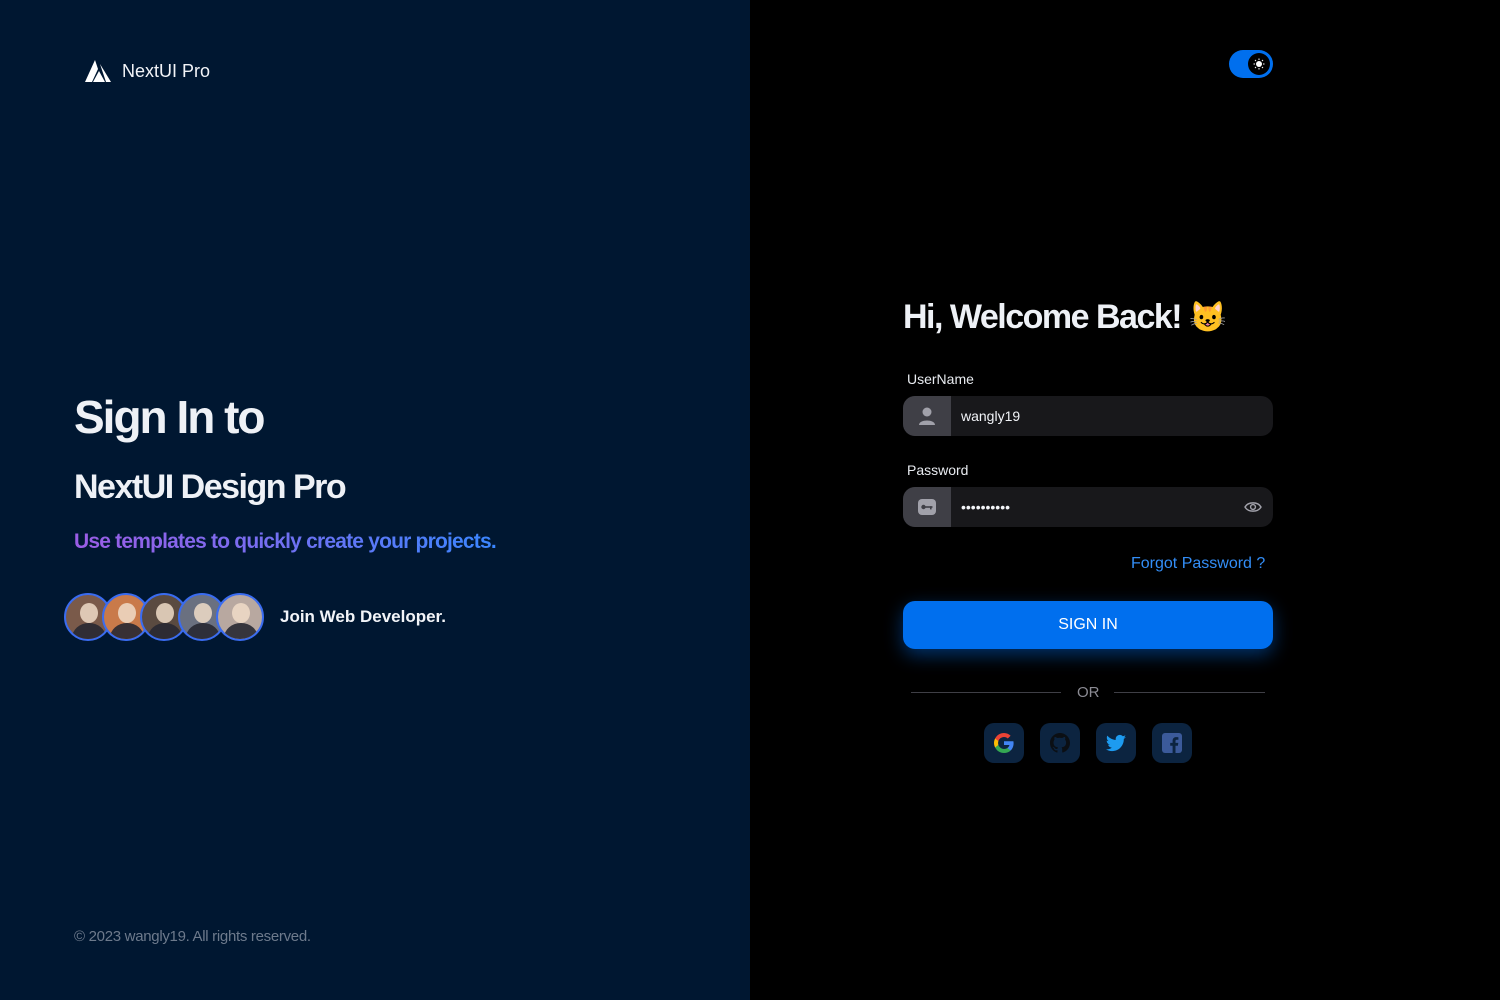 This screenshot has height=1000, width=1500. What do you see at coordinates (1088, 625) in the screenshot?
I see `sign-in-button: SIGN IN` at bounding box center [1088, 625].